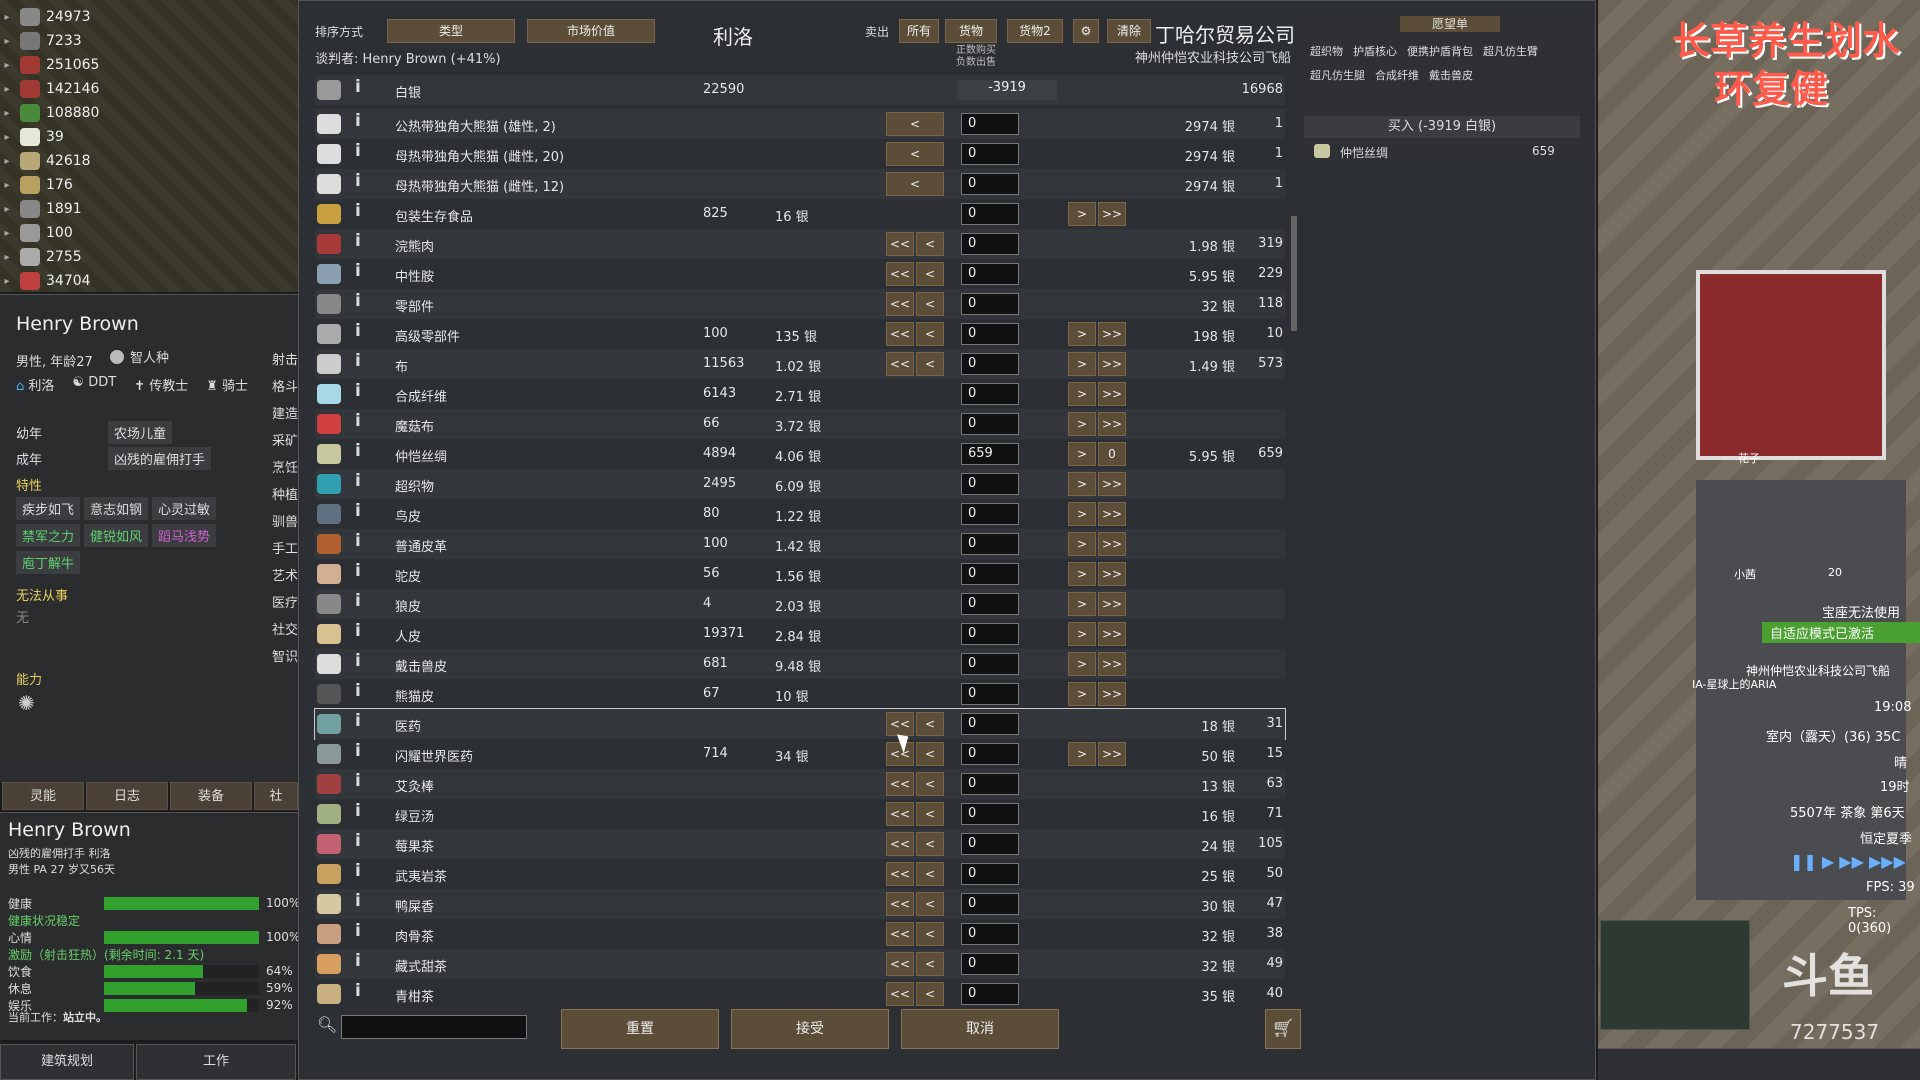  What do you see at coordinates (1440, 52) in the screenshot?
I see `wishlist-item: 便携护盾背包` at bounding box center [1440, 52].